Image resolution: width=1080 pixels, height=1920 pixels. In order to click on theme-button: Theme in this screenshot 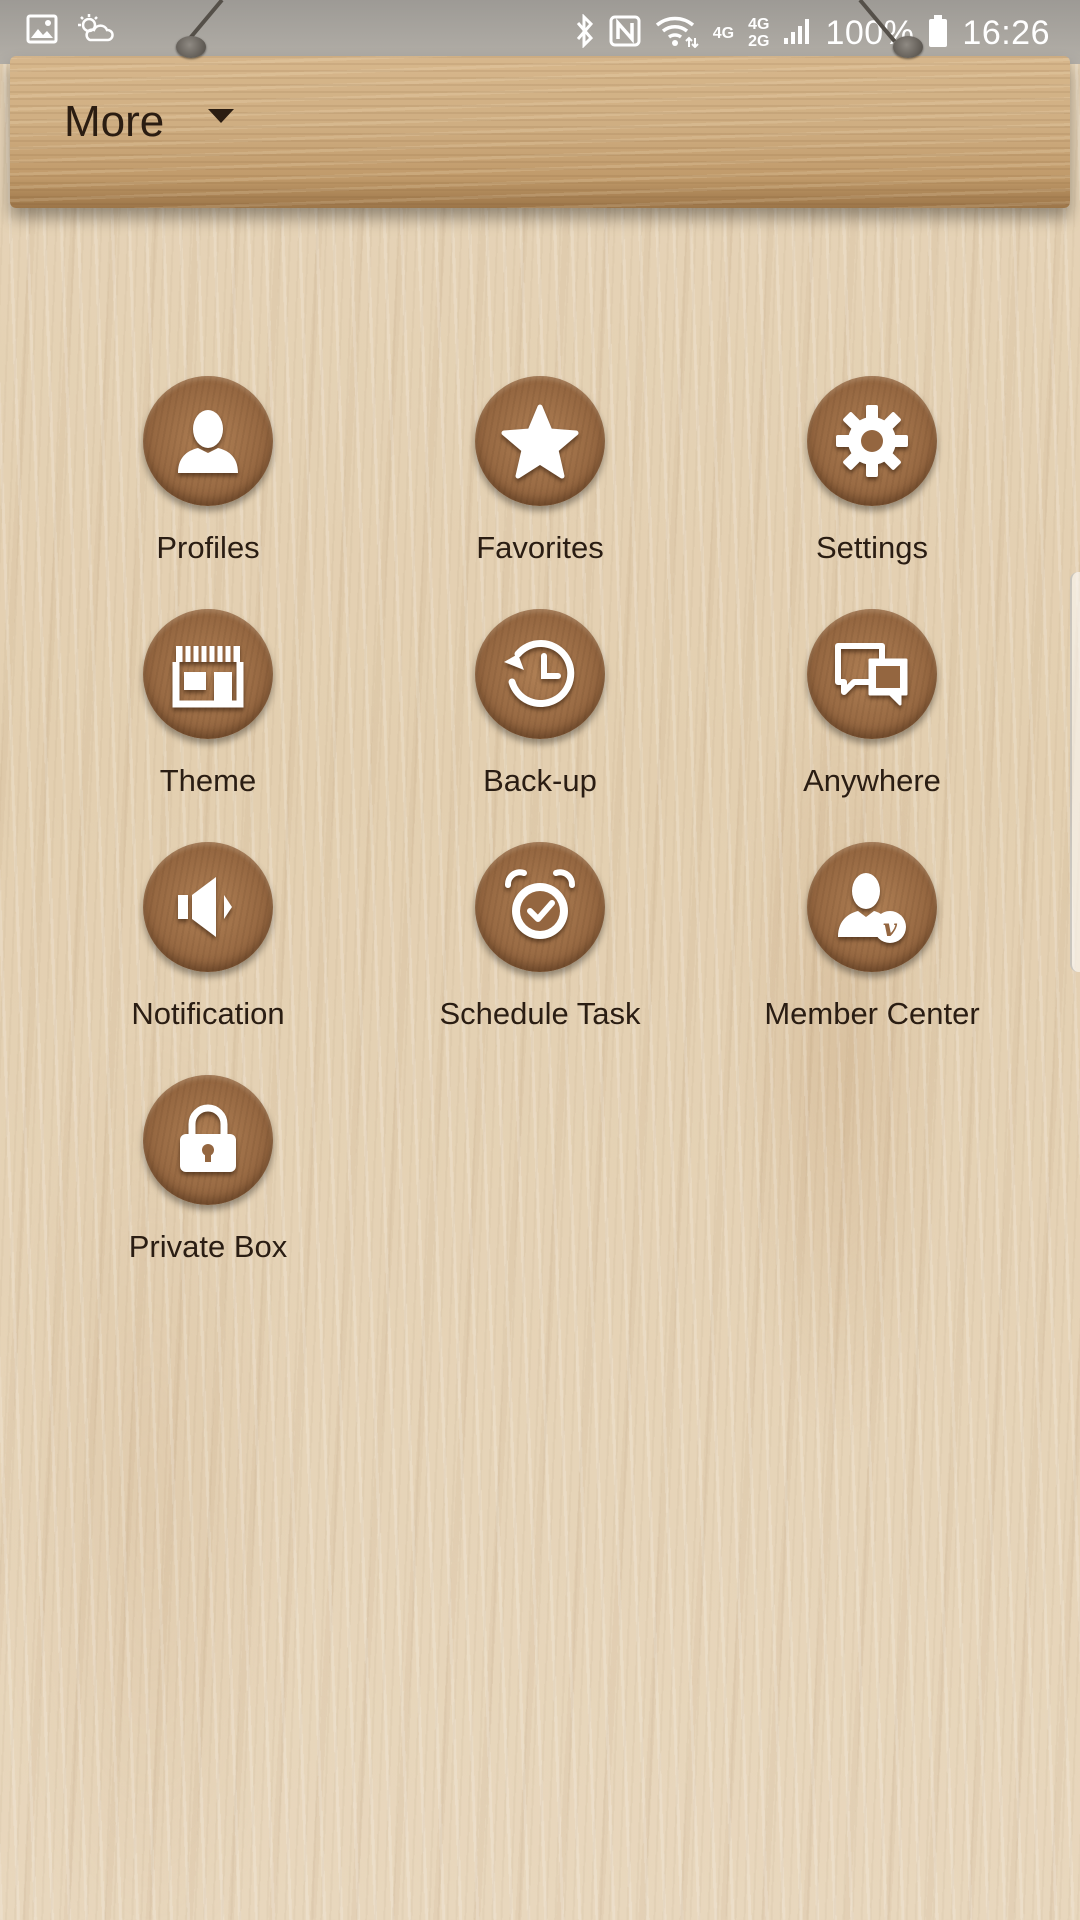, I will do `click(208, 725)`.